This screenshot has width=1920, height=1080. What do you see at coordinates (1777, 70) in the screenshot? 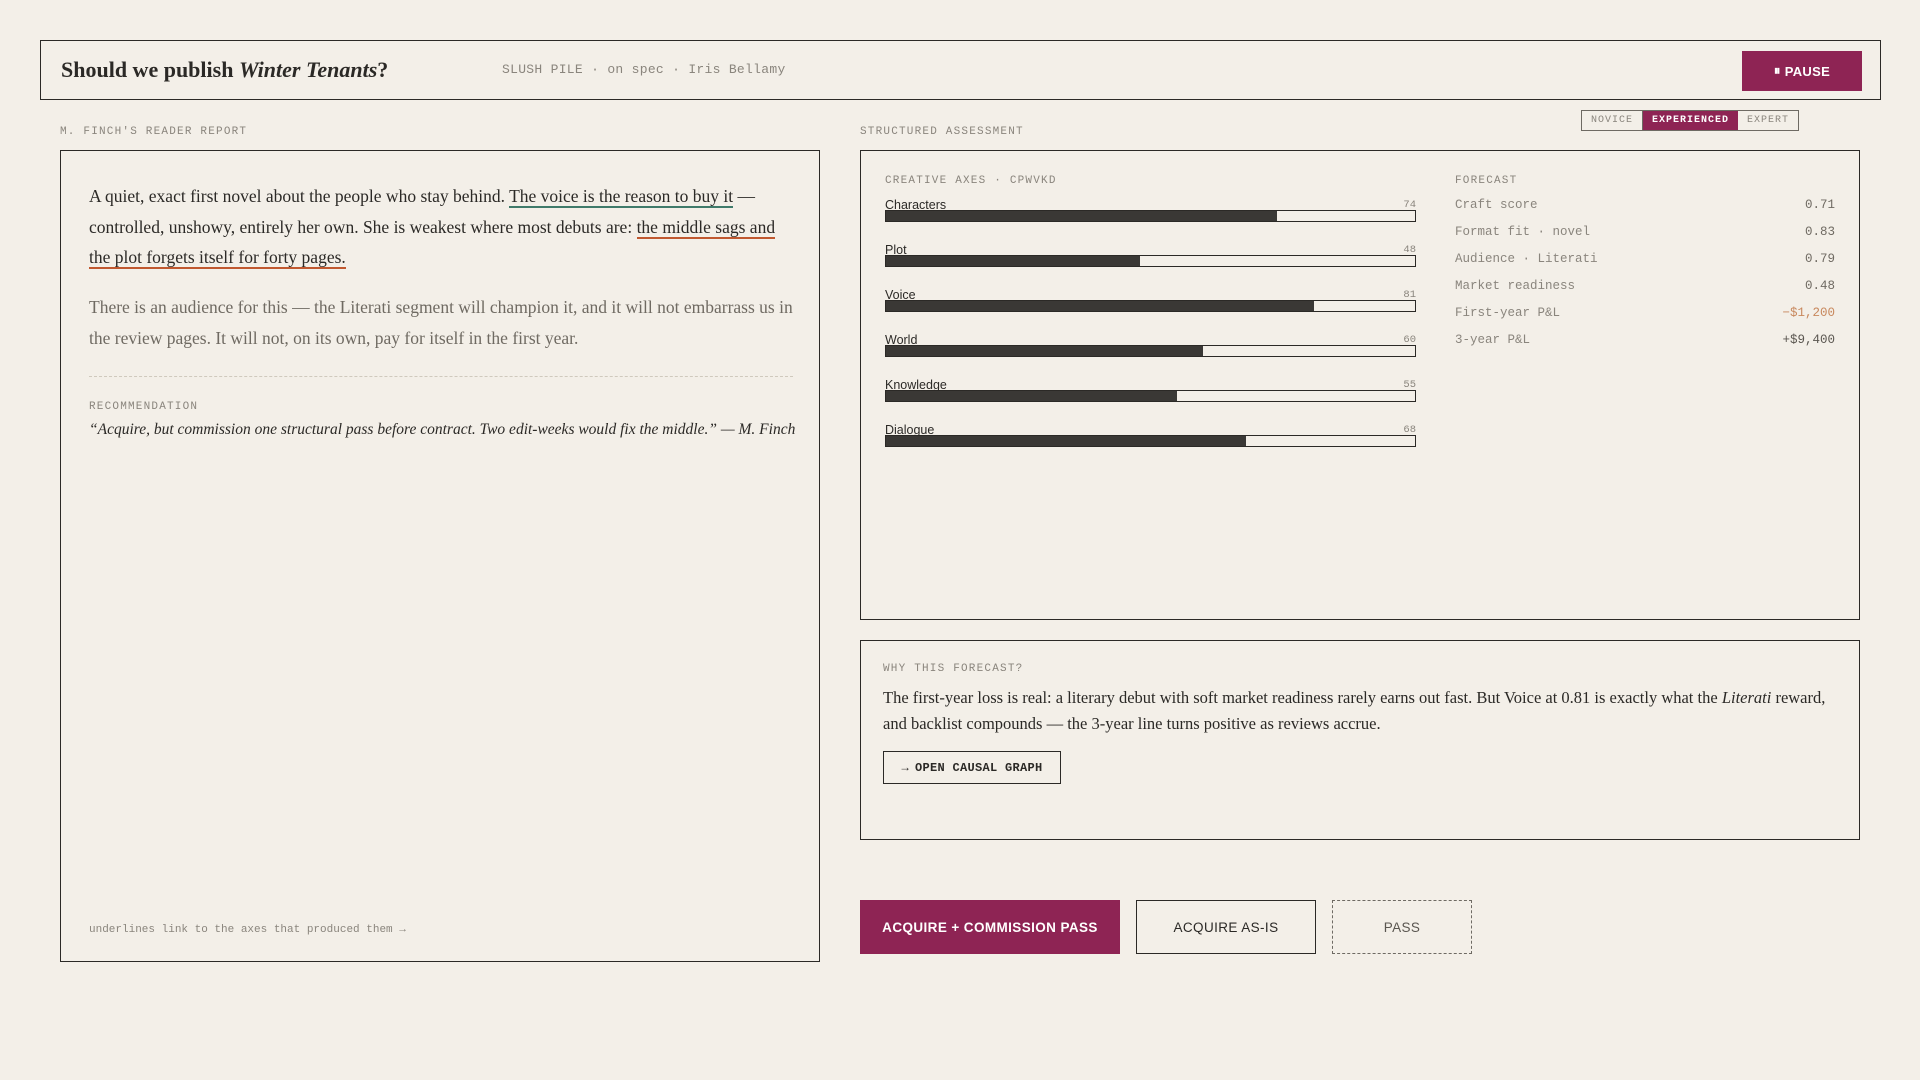
I see `pause-icon: ⏸` at bounding box center [1777, 70].